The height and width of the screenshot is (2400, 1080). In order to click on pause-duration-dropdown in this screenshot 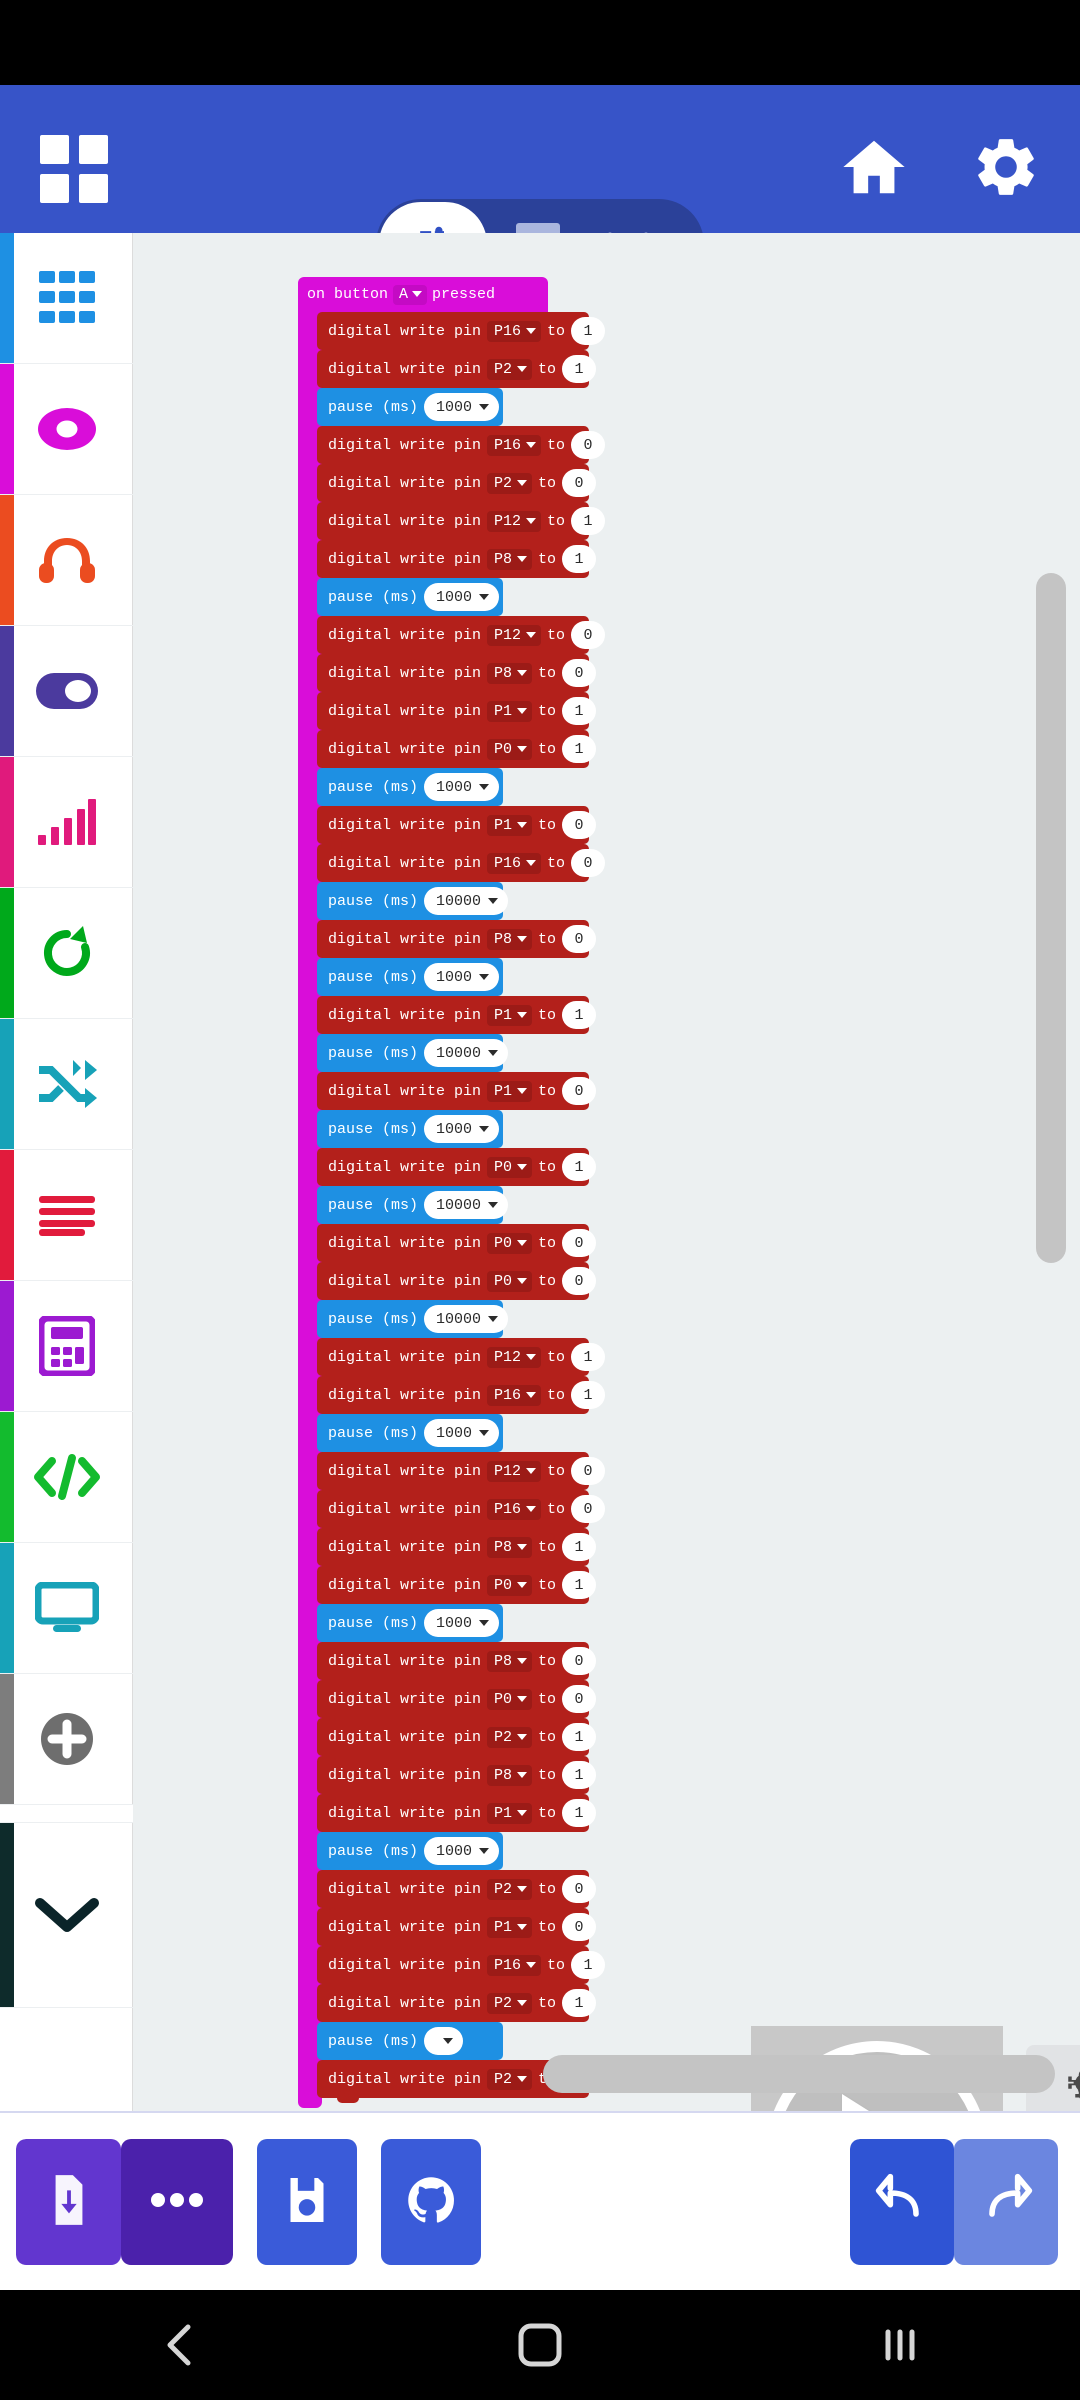, I will do `click(444, 2041)`.